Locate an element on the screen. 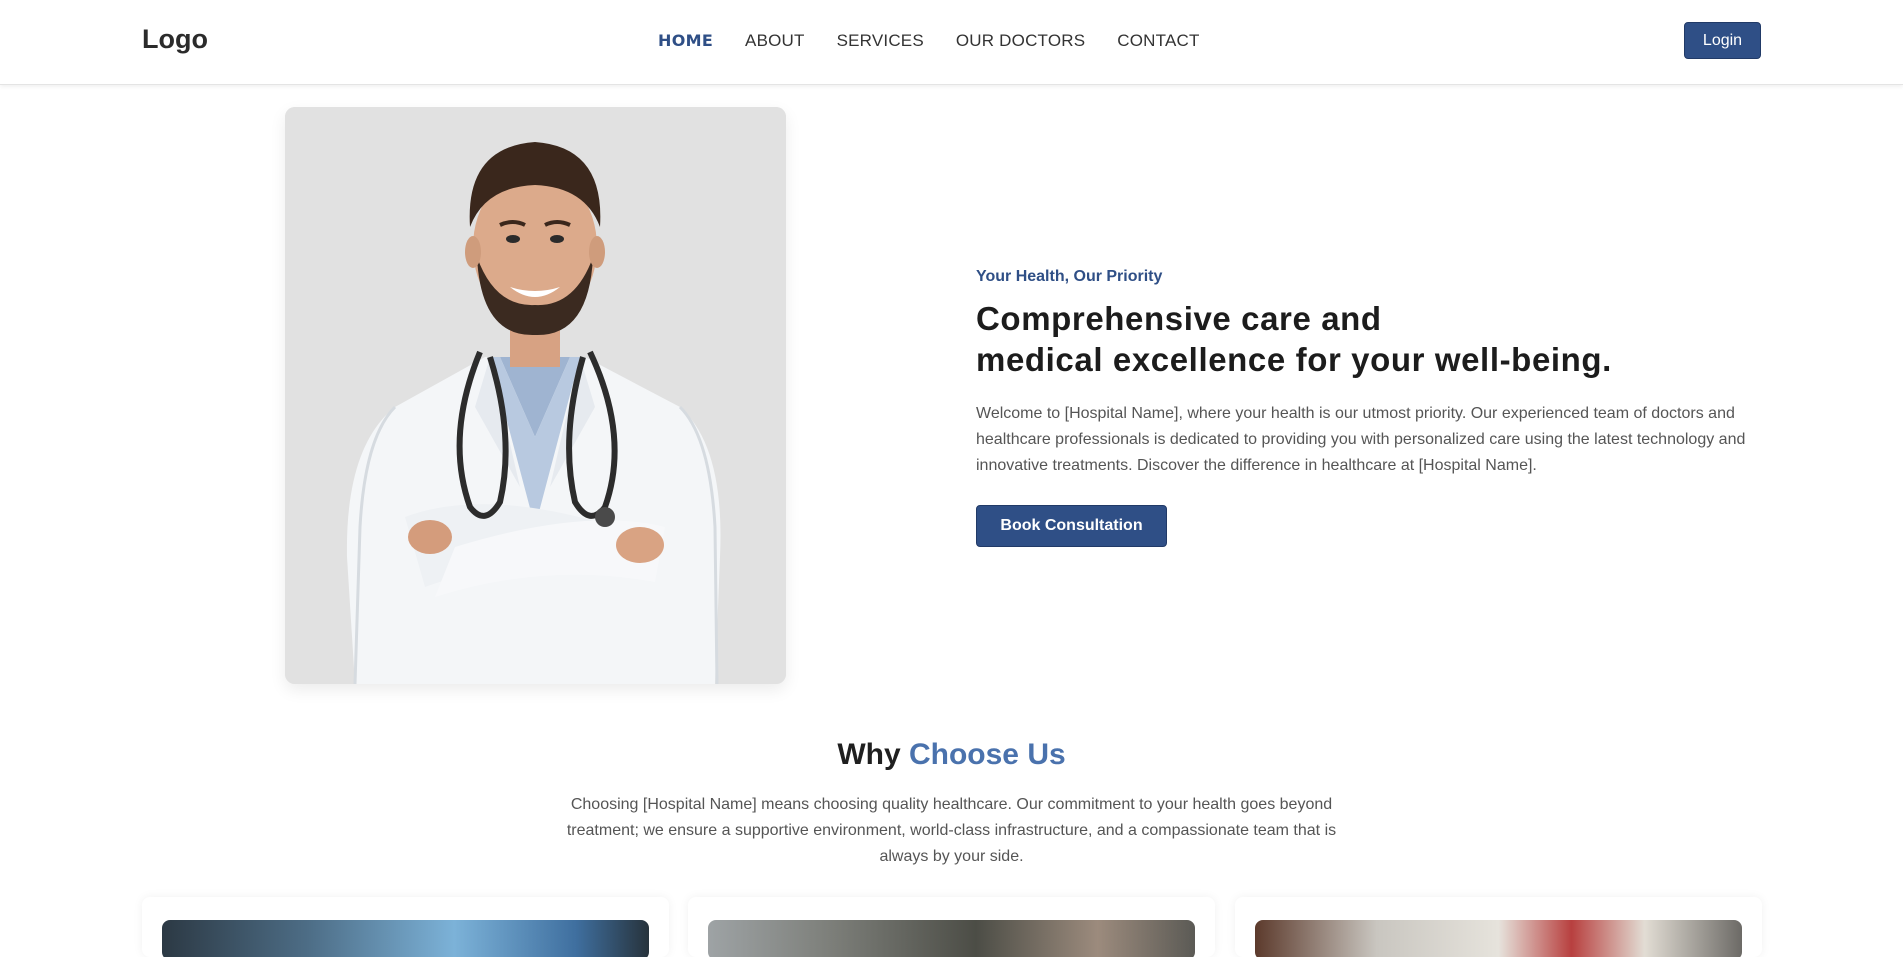  feature-cards is located at coordinates (952, 927).